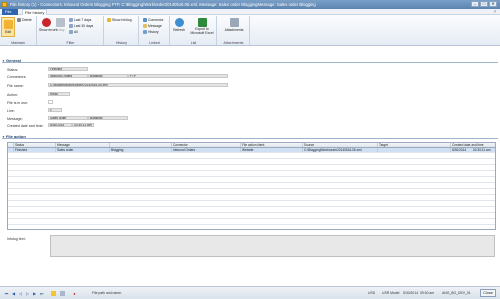 This screenshot has height=299, width=500. What do you see at coordinates (13, 293) in the screenshot?
I see `previous-record-icon: ◀` at bounding box center [13, 293].